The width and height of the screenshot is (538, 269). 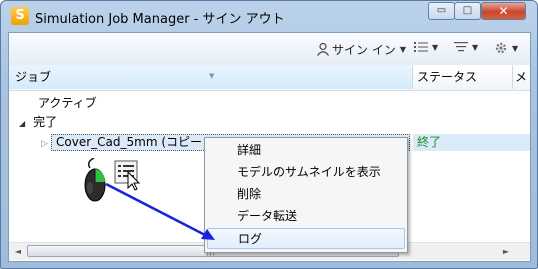 I want to click on job-name-cell: Cover_Cad_5mm (コピー, so click(x=129, y=142).